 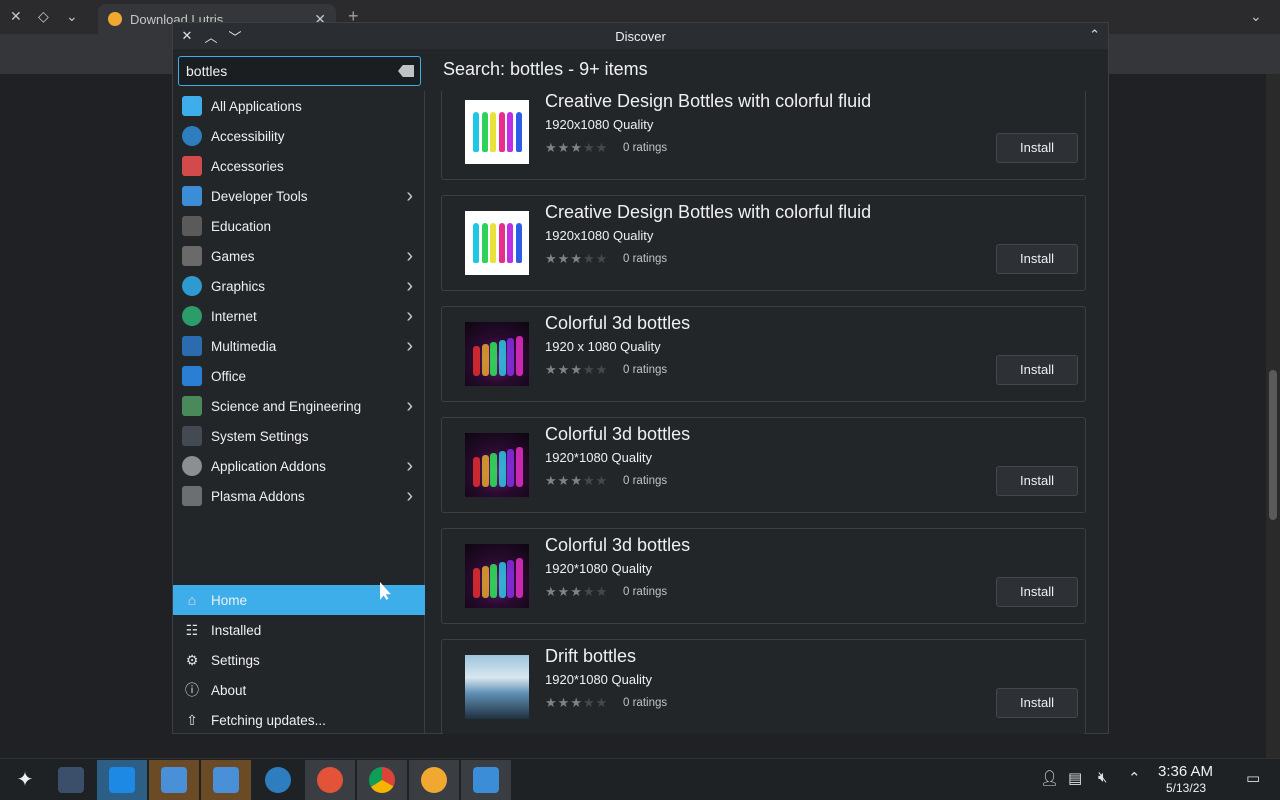 What do you see at coordinates (299, 71) in the screenshot?
I see `search-input: bottles` at bounding box center [299, 71].